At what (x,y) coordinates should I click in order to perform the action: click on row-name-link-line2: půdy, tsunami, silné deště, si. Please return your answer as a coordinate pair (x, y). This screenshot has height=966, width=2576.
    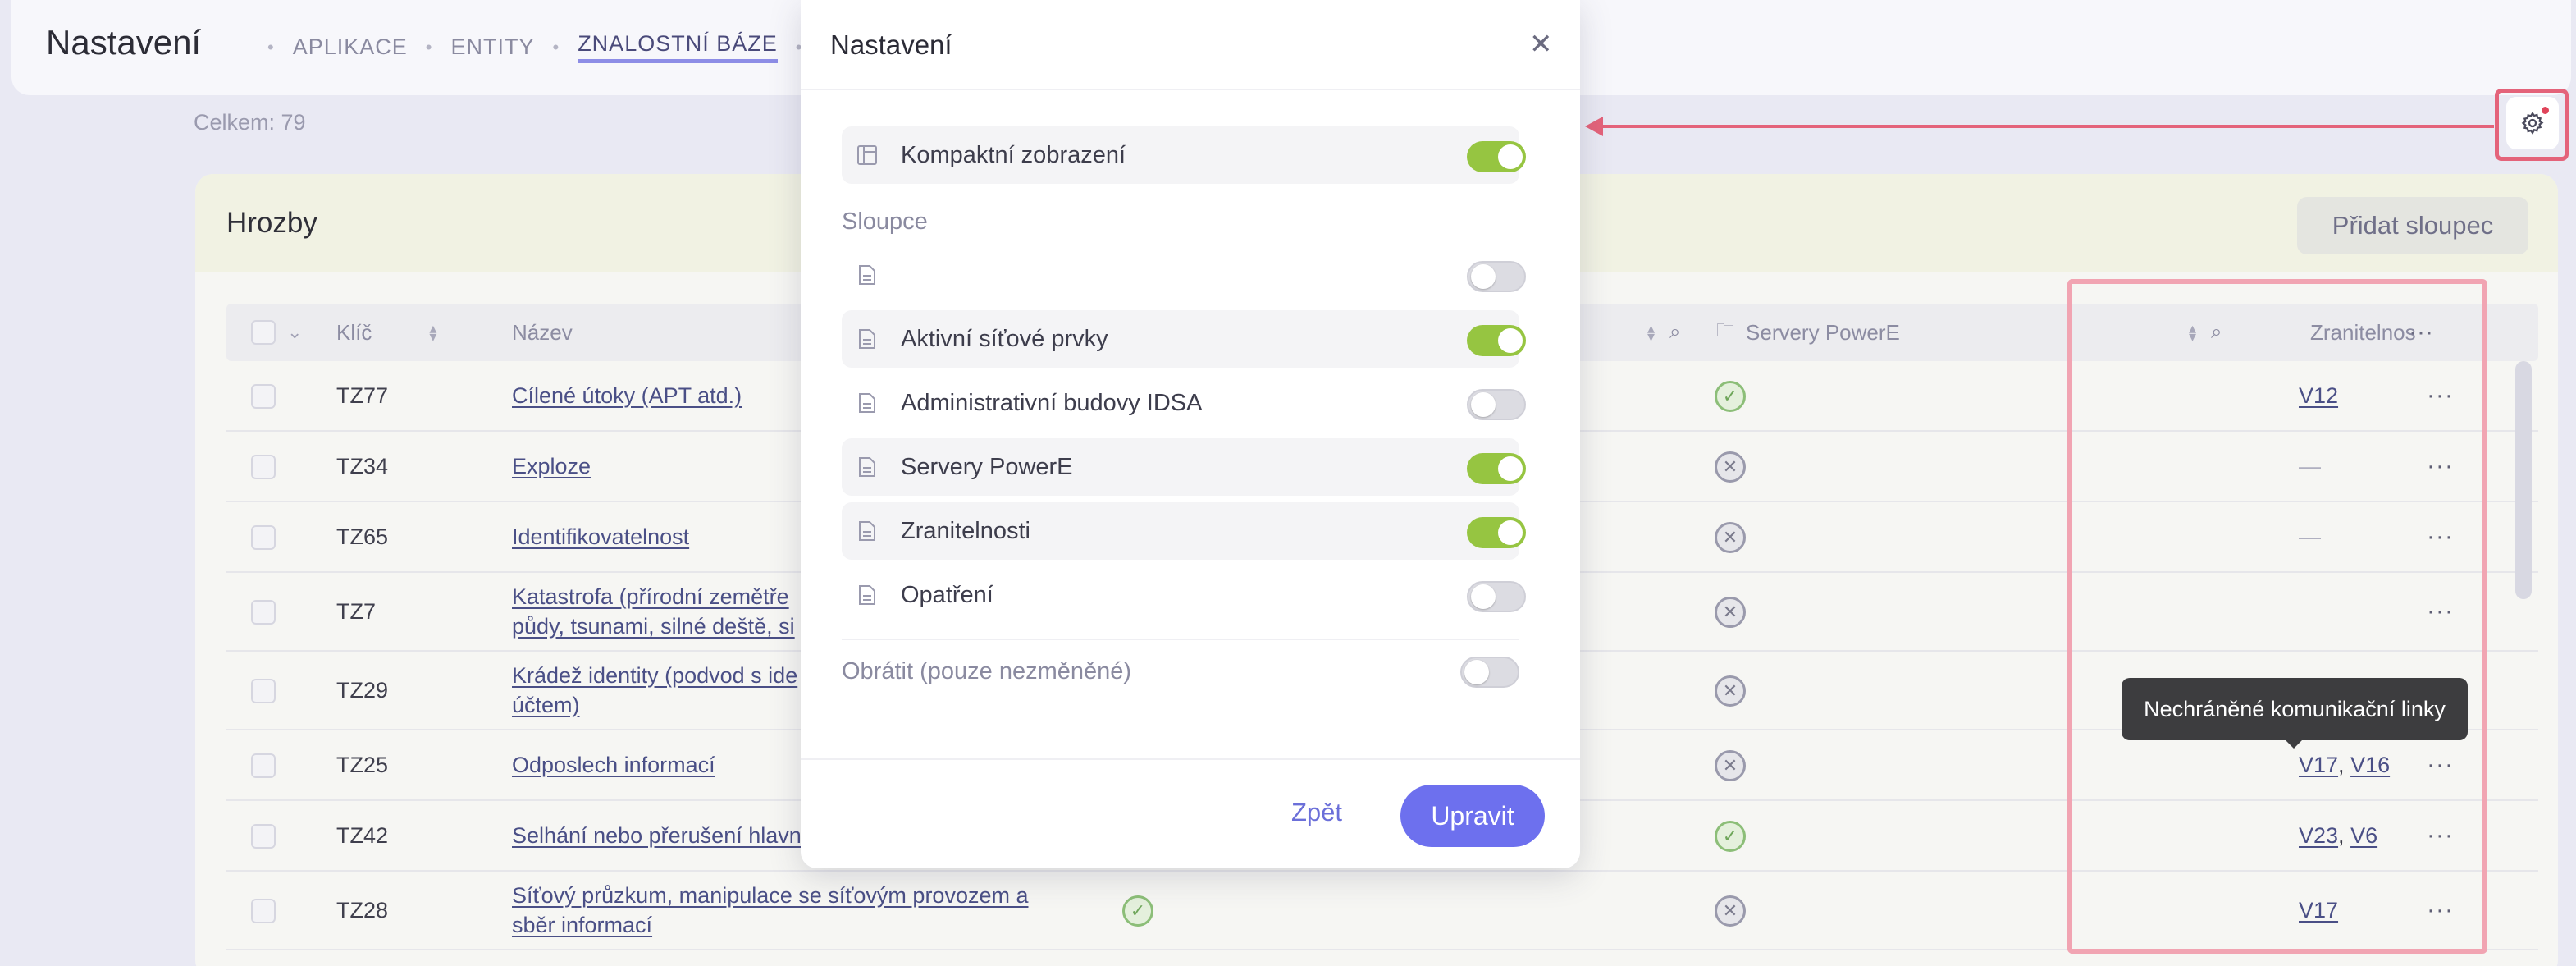
    Looking at the image, I should click on (653, 626).